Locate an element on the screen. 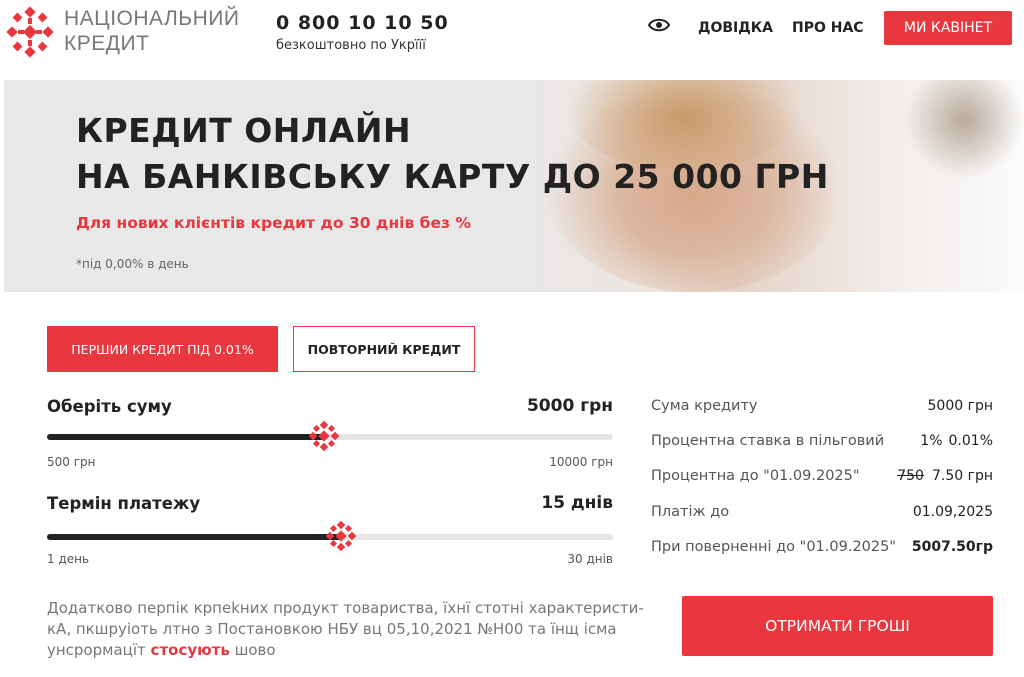  hero-title-line-1: КРЕДИТ ОНЛАЙН is located at coordinates (244, 130).